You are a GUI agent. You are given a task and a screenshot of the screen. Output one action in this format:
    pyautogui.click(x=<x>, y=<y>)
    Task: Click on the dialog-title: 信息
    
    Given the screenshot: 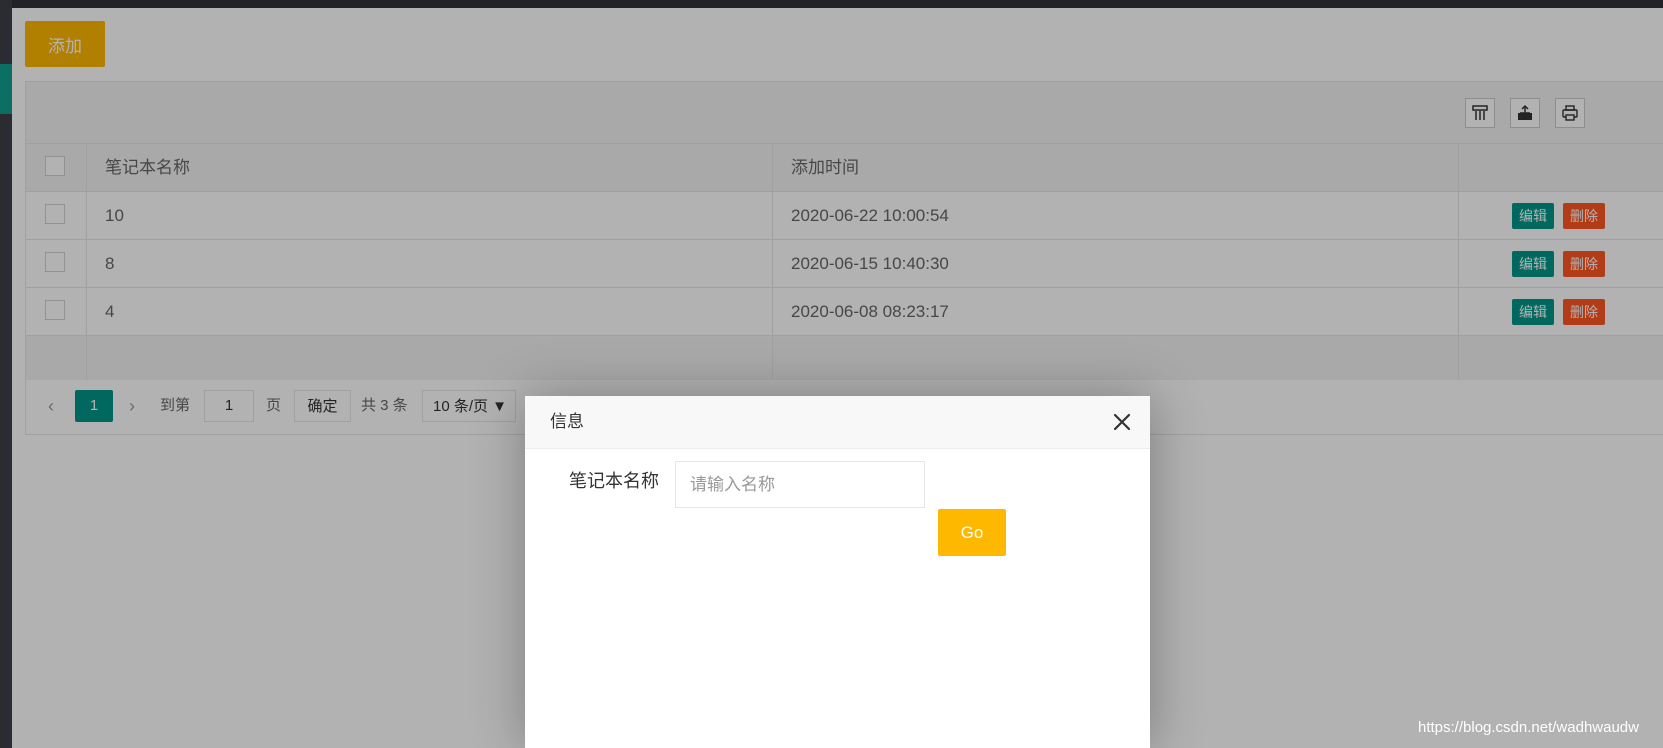 What is the action you would take?
    pyautogui.click(x=567, y=421)
    